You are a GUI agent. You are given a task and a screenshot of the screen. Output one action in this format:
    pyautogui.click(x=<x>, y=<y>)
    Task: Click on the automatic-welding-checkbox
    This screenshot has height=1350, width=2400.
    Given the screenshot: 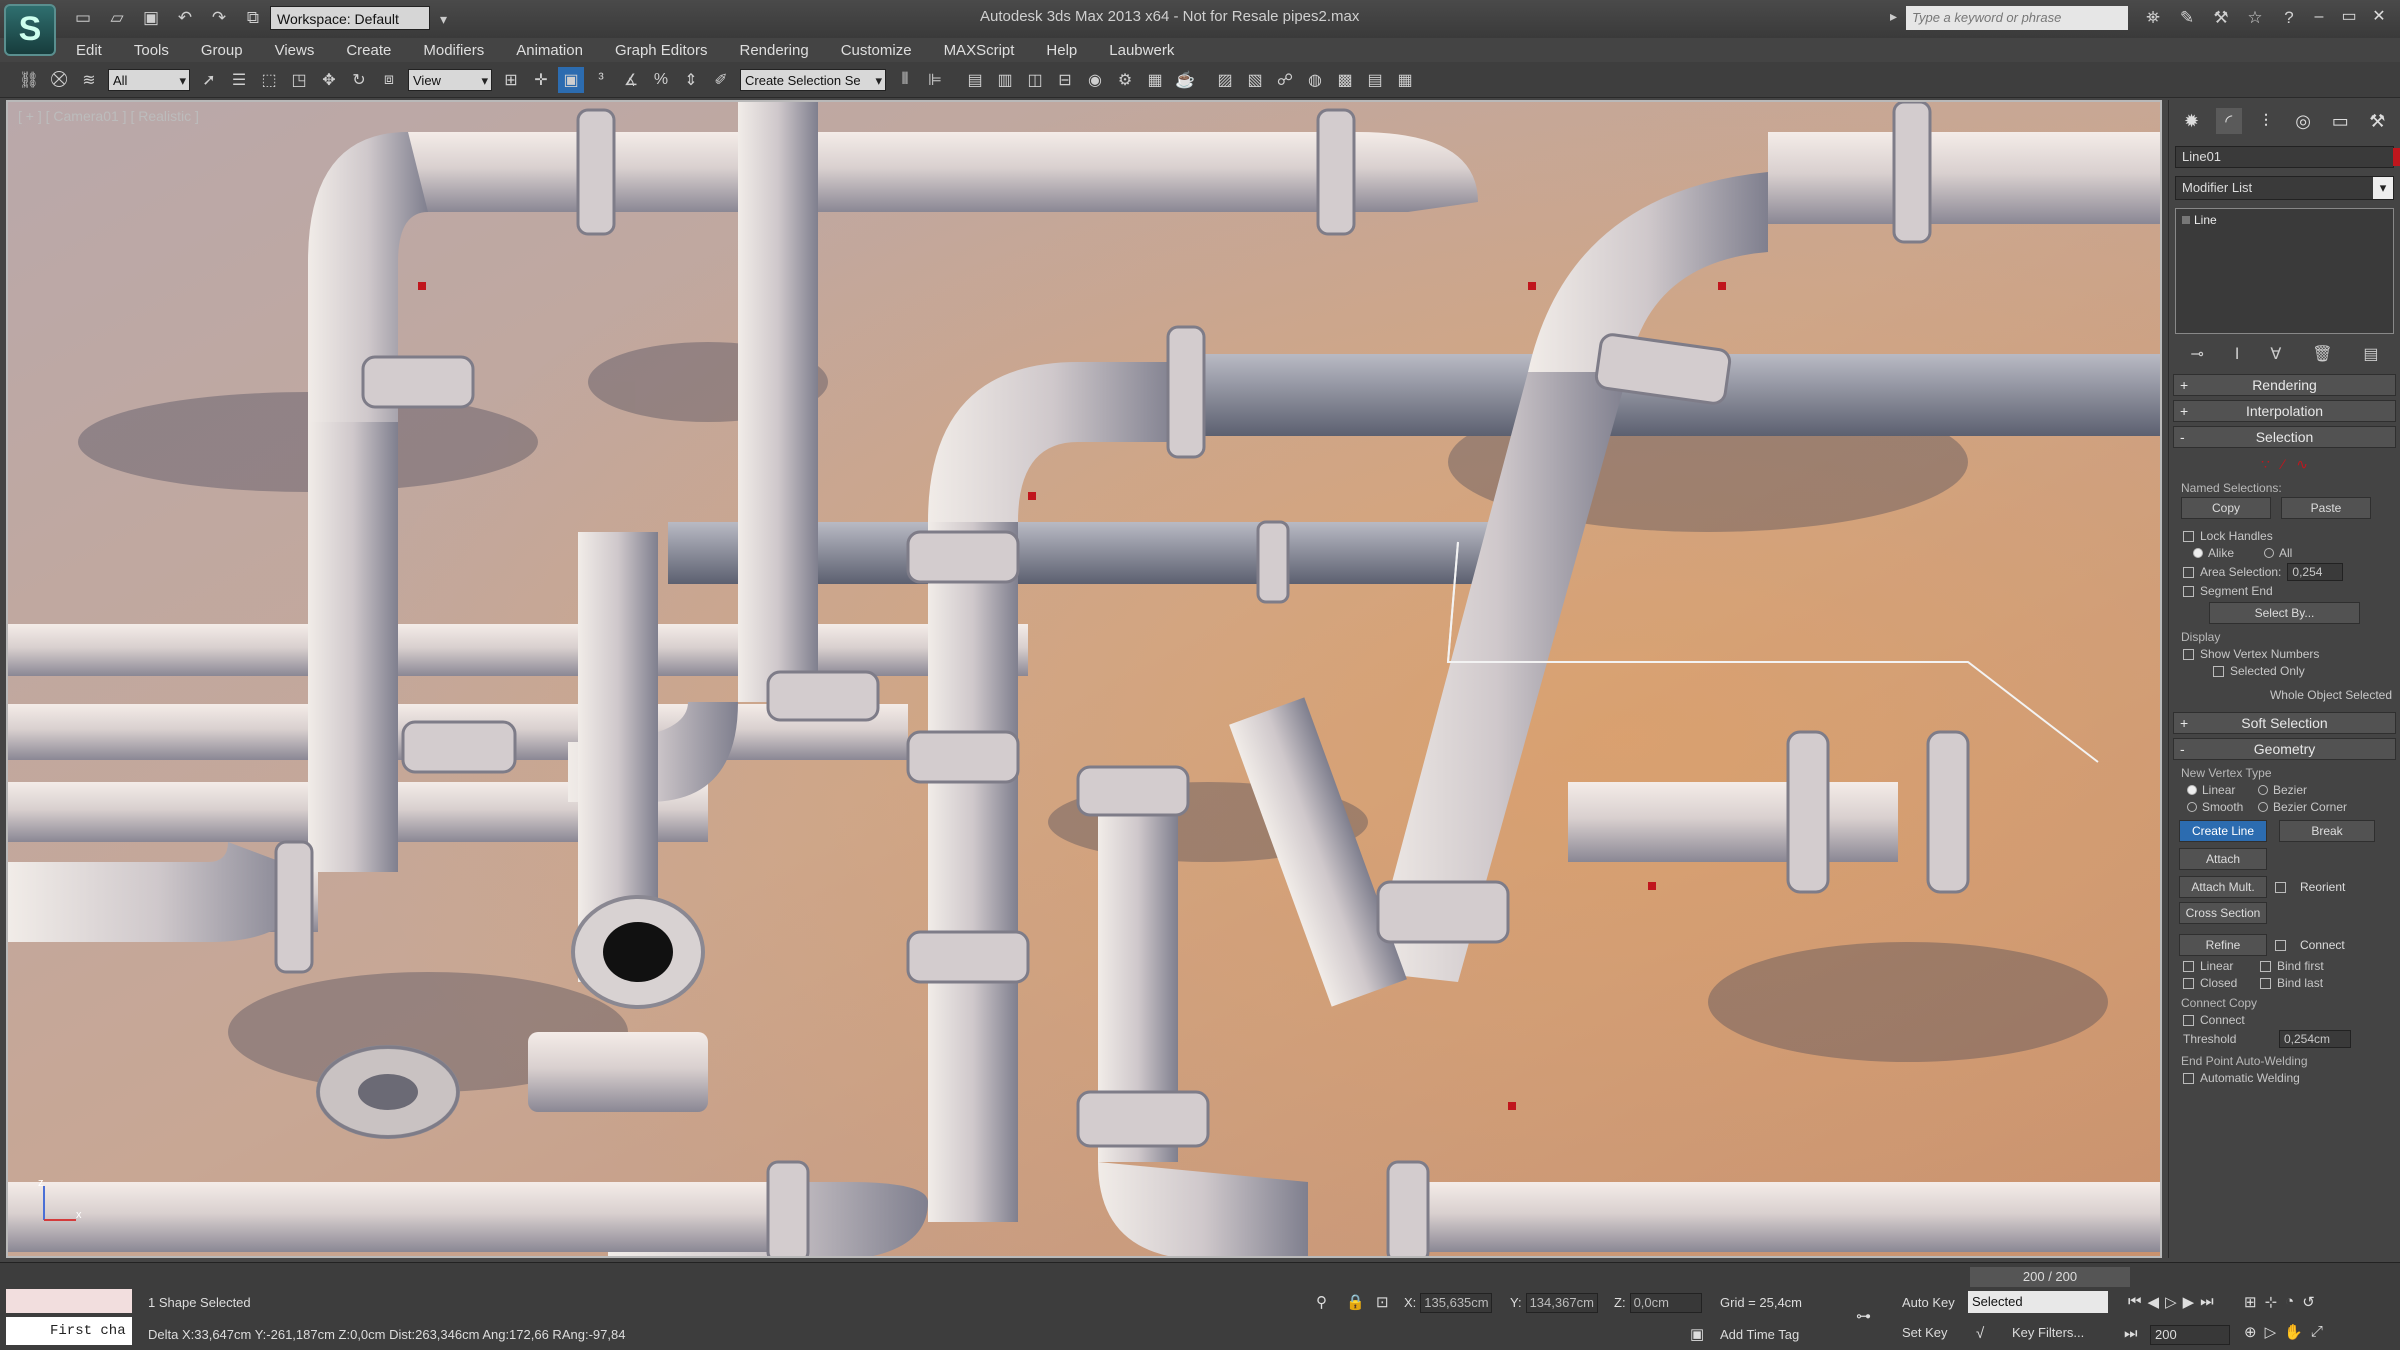 What is the action you would take?
    pyautogui.click(x=2188, y=1078)
    